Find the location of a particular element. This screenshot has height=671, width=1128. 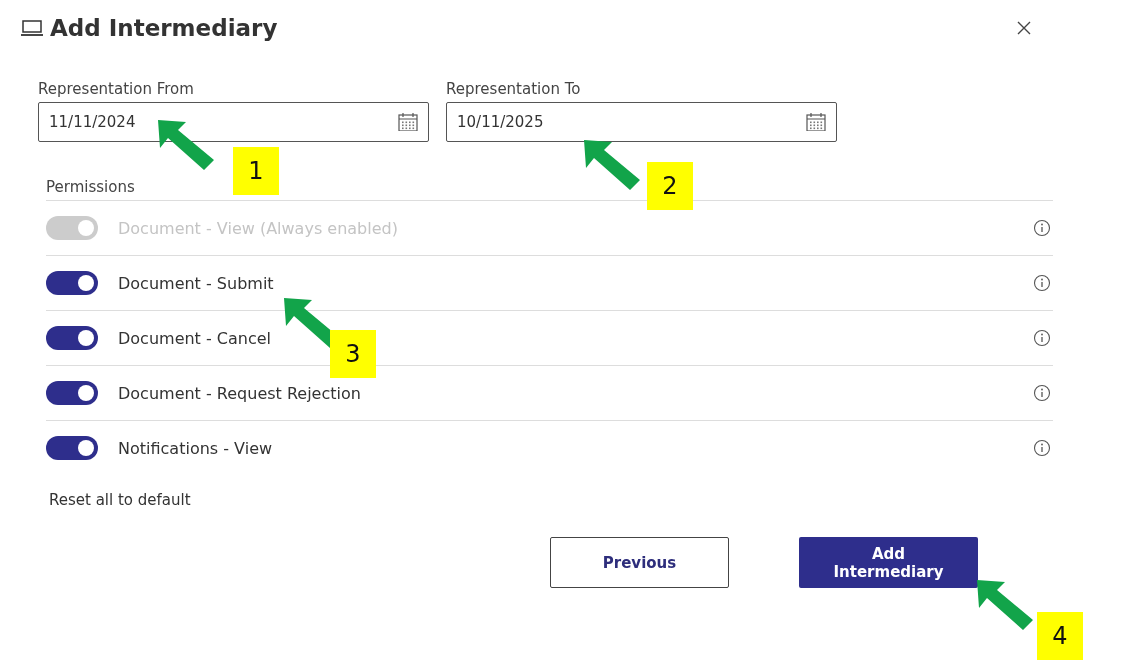

dialog-title: Add Intermediary is located at coordinates (164, 28).